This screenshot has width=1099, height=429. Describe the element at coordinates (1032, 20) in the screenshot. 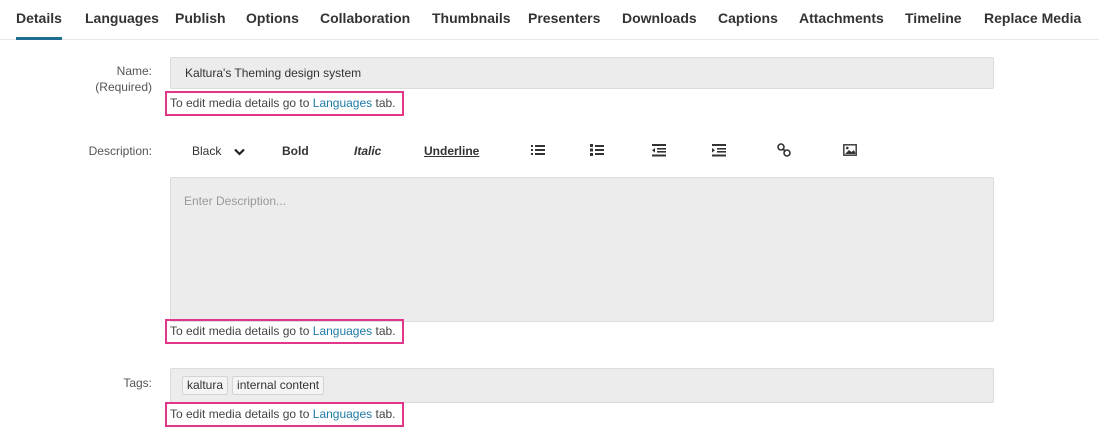

I see `tab-replace-media: Replace Media` at that location.